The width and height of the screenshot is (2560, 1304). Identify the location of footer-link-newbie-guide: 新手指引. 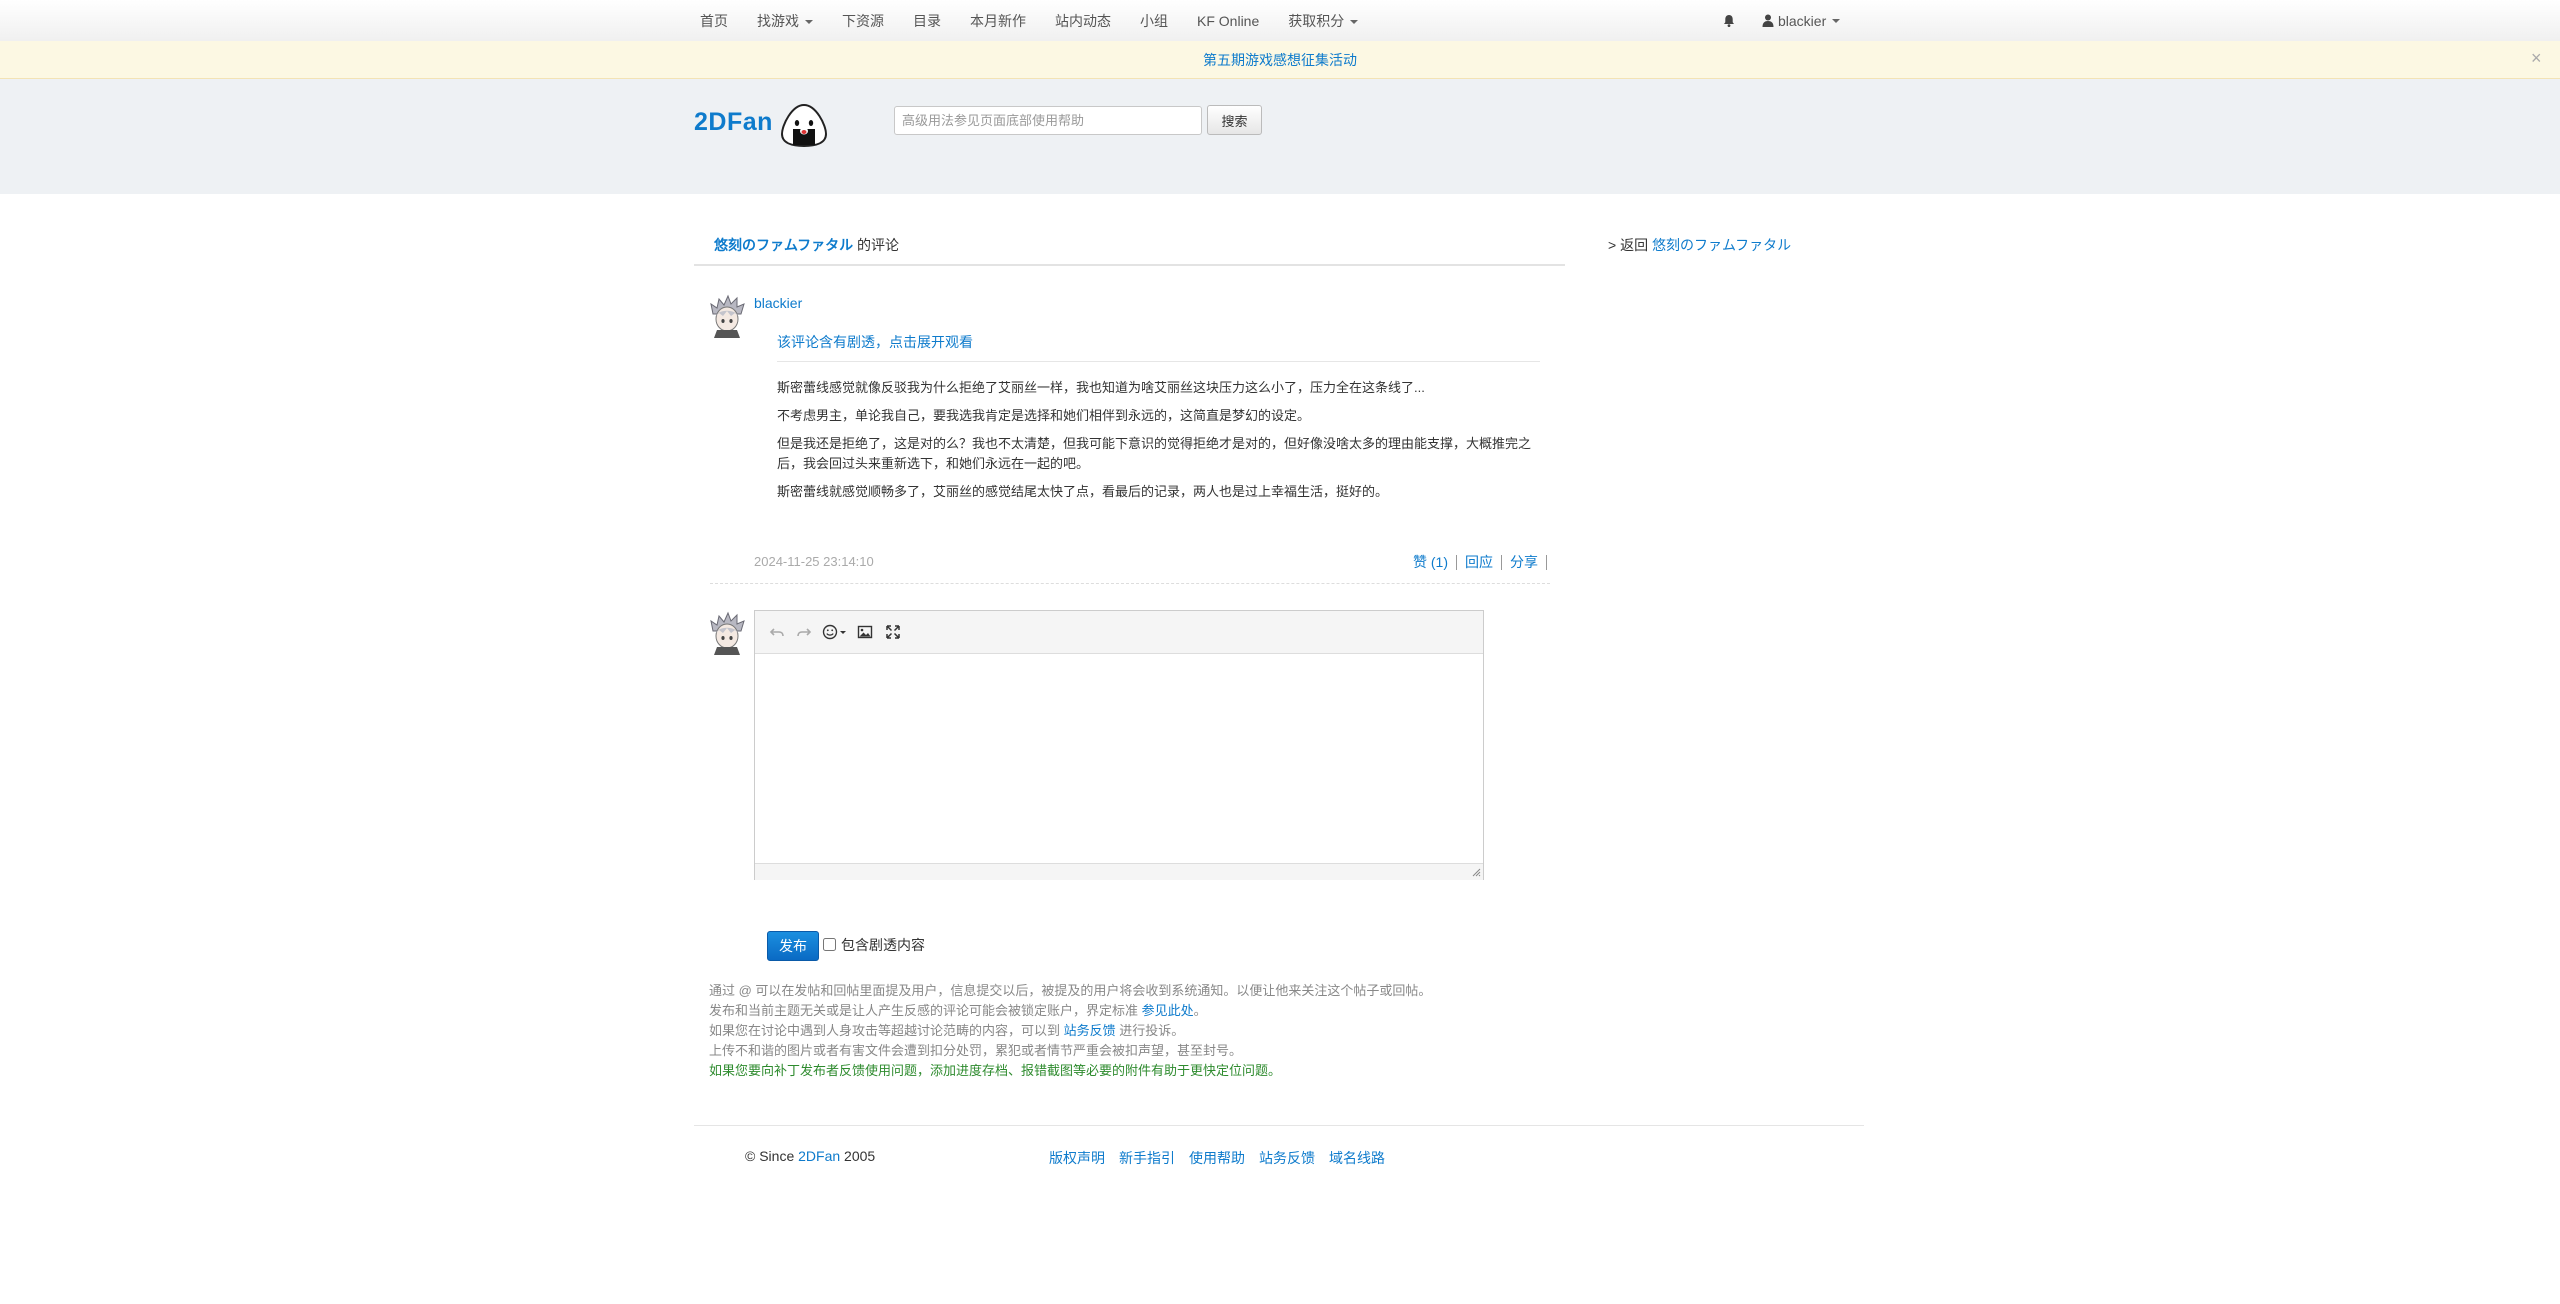
(1147, 1158).